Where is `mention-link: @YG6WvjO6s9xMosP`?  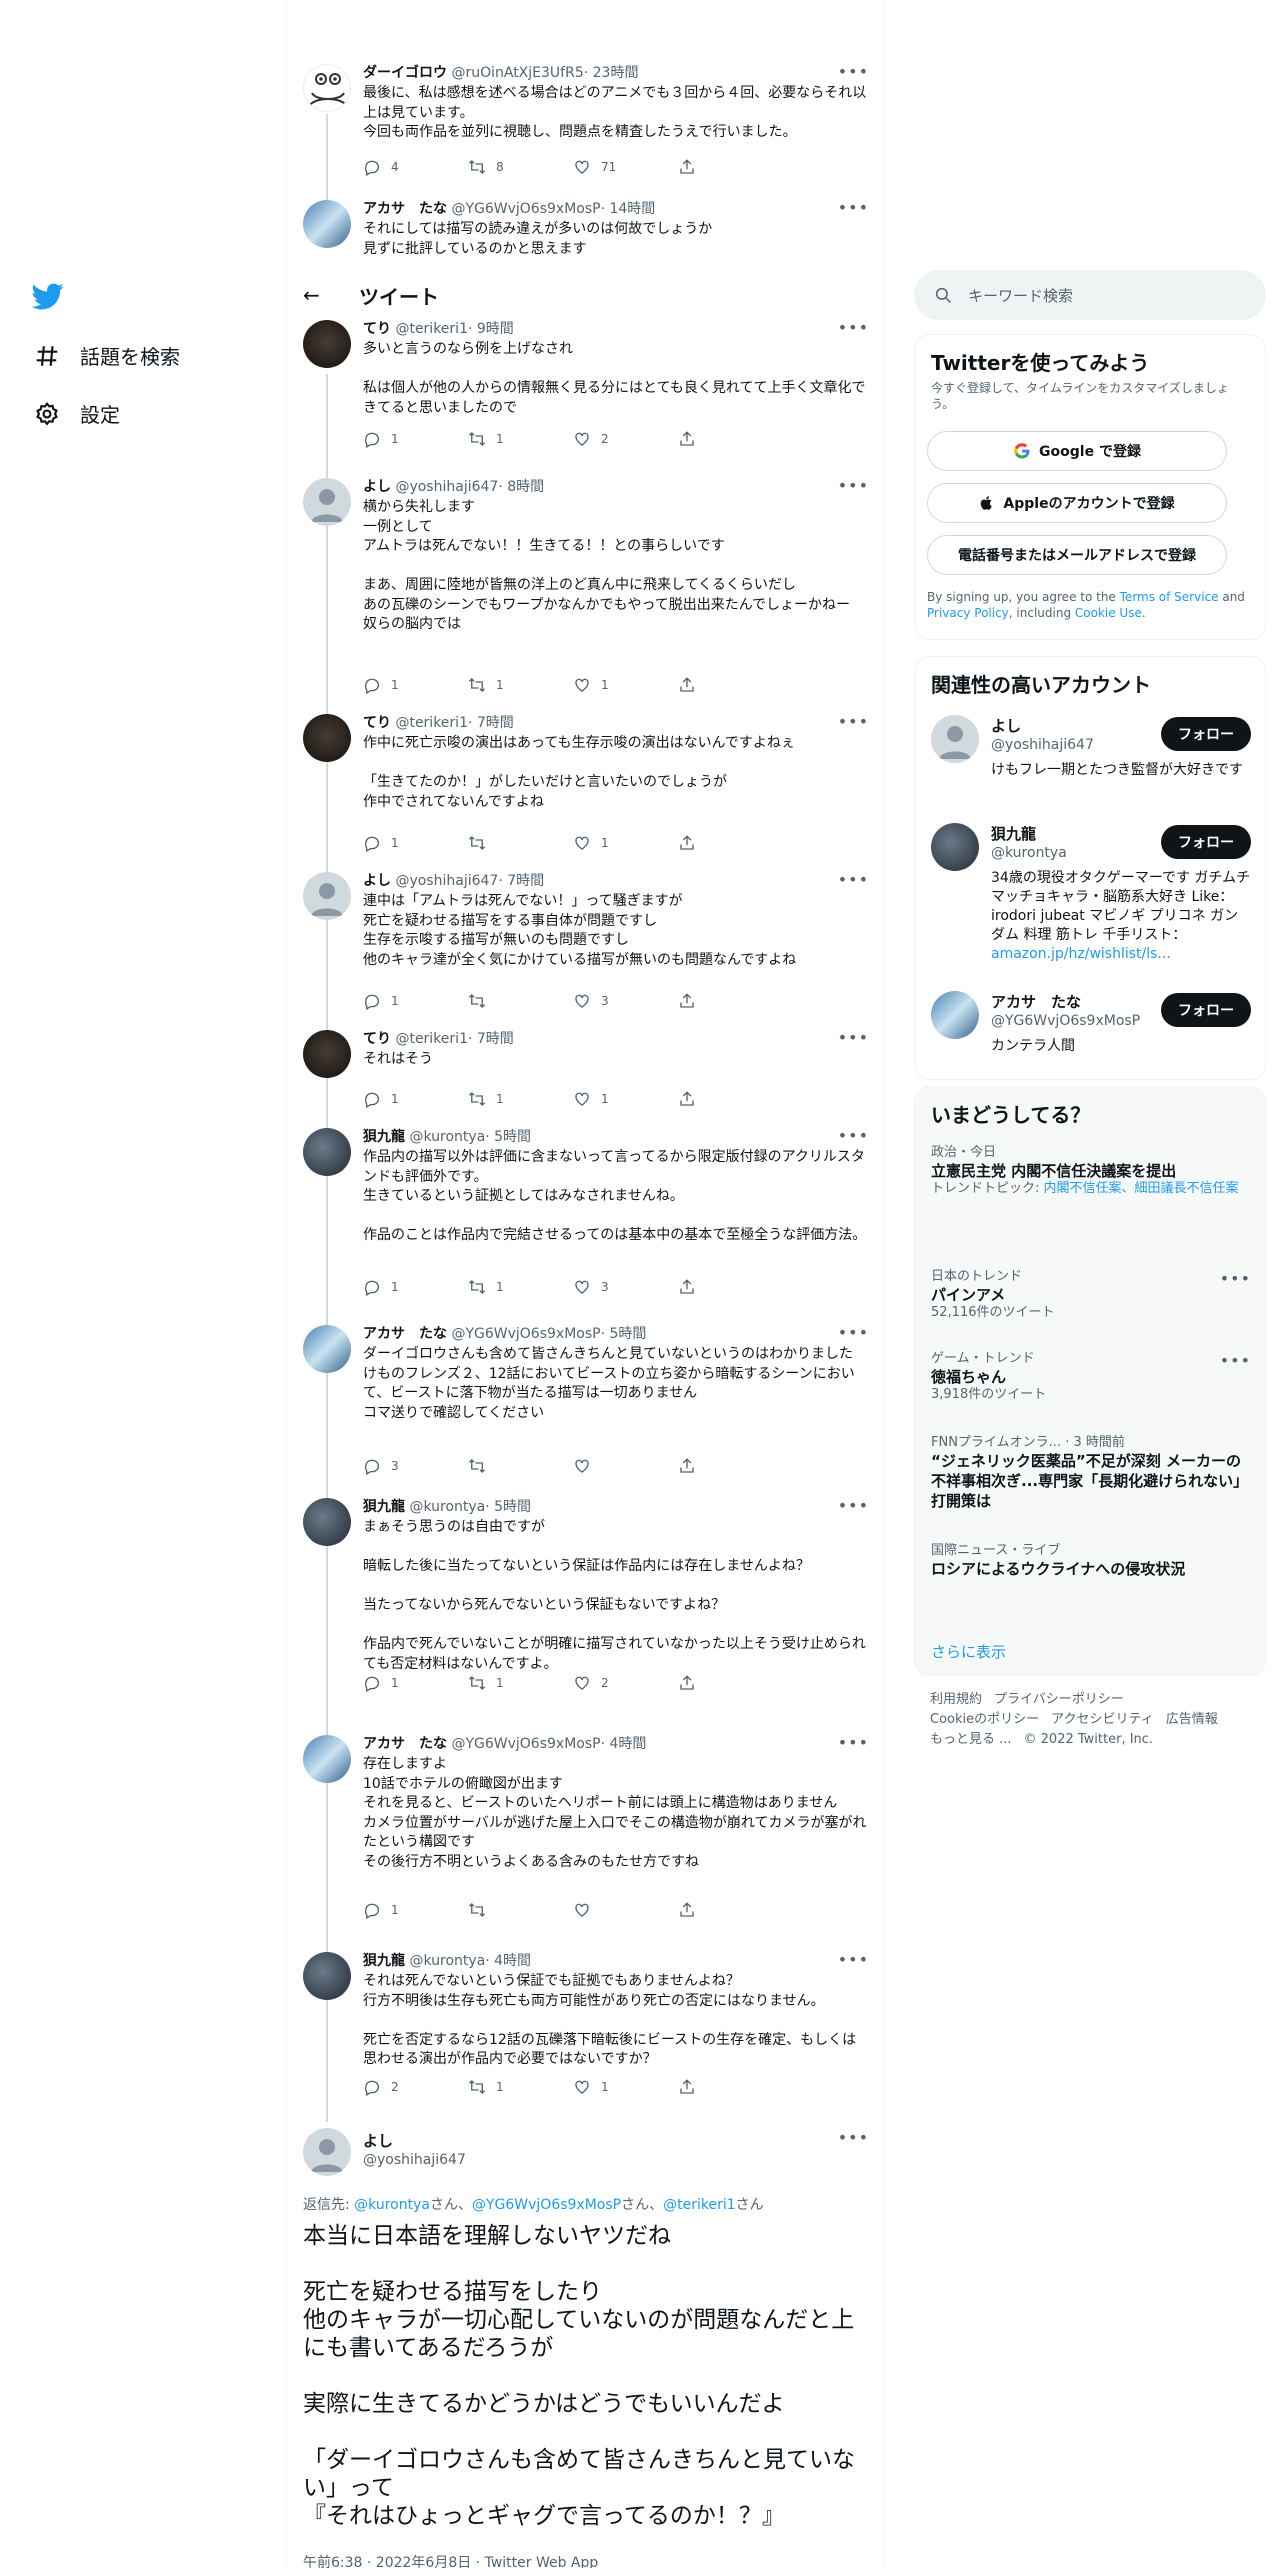
mention-link: @YG6WvjO6s9xMosP is located at coordinates (546, 2205).